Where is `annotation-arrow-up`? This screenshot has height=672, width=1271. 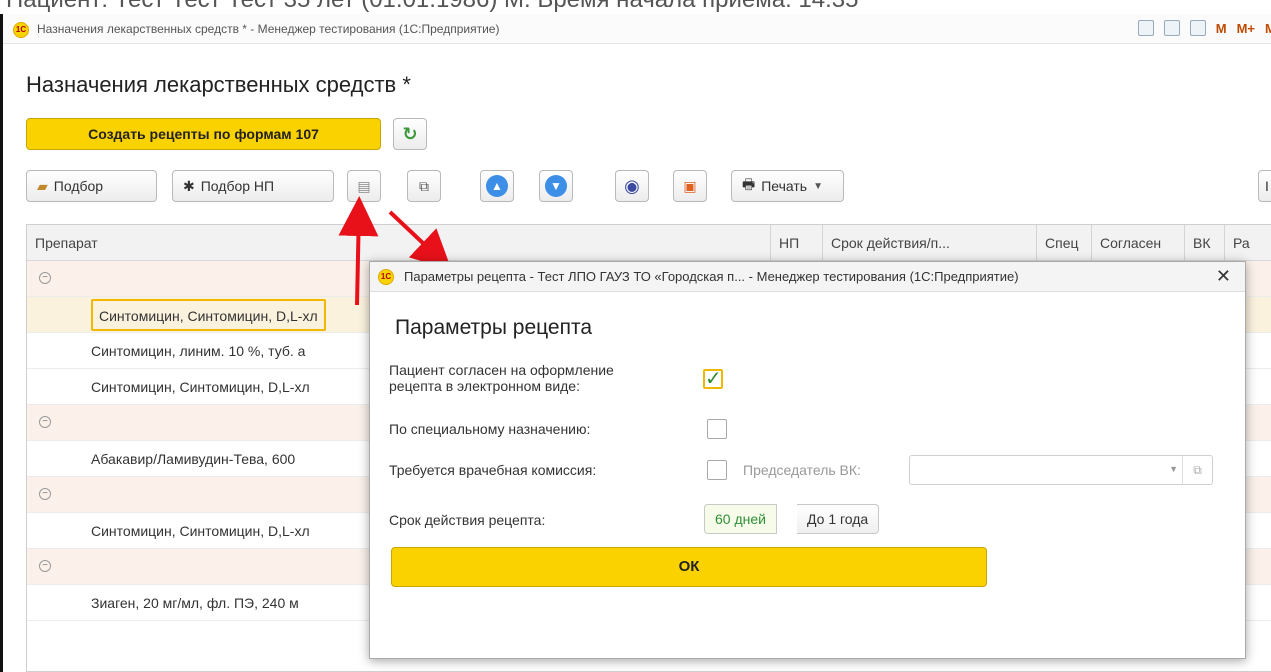 annotation-arrow-up is located at coordinates (358, 251).